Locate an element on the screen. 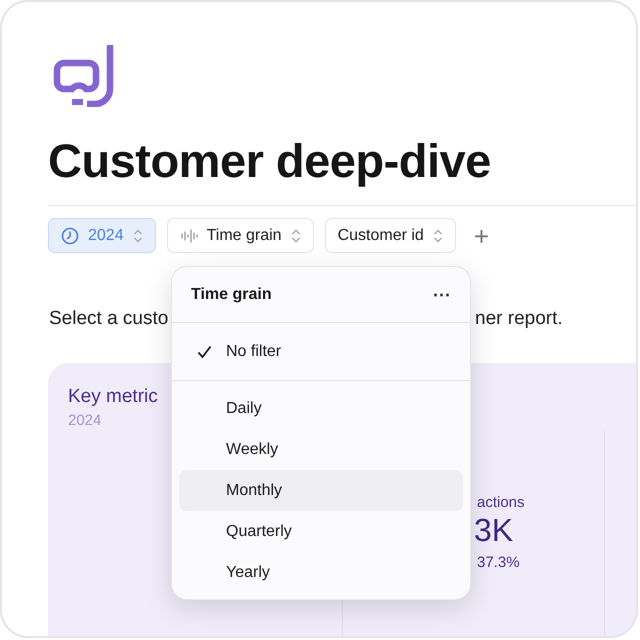 This screenshot has width=640, height=640. menu-item: Monthly is located at coordinates (321, 490).